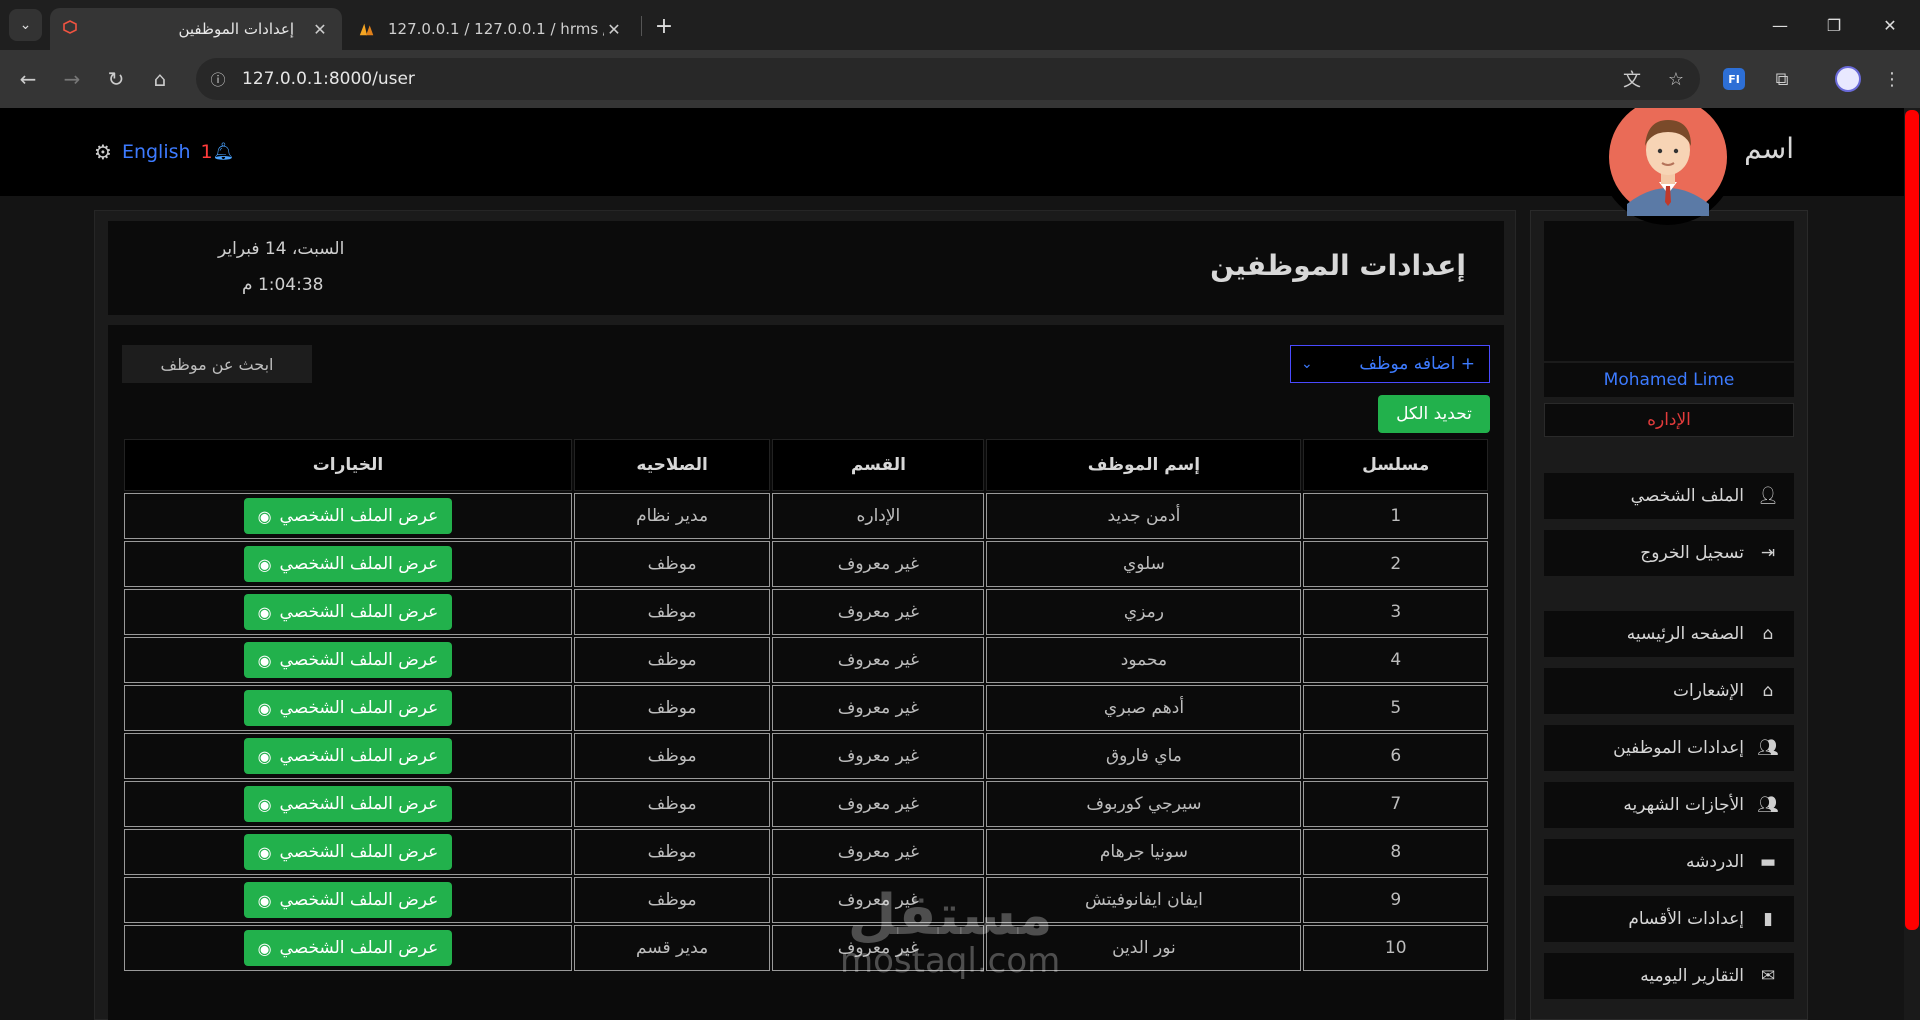 Image resolution: width=1920 pixels, height=1020 pixels. I want to click on sidebar-item-label: التقارير اليوميه, so click(1692, 976).